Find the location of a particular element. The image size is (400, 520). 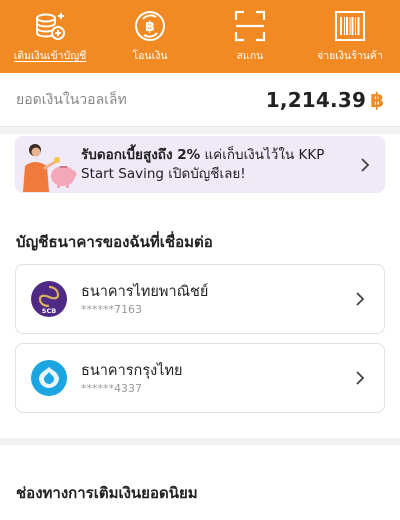

scan-tab-label: สแกน is located at coordinates (250, 56).